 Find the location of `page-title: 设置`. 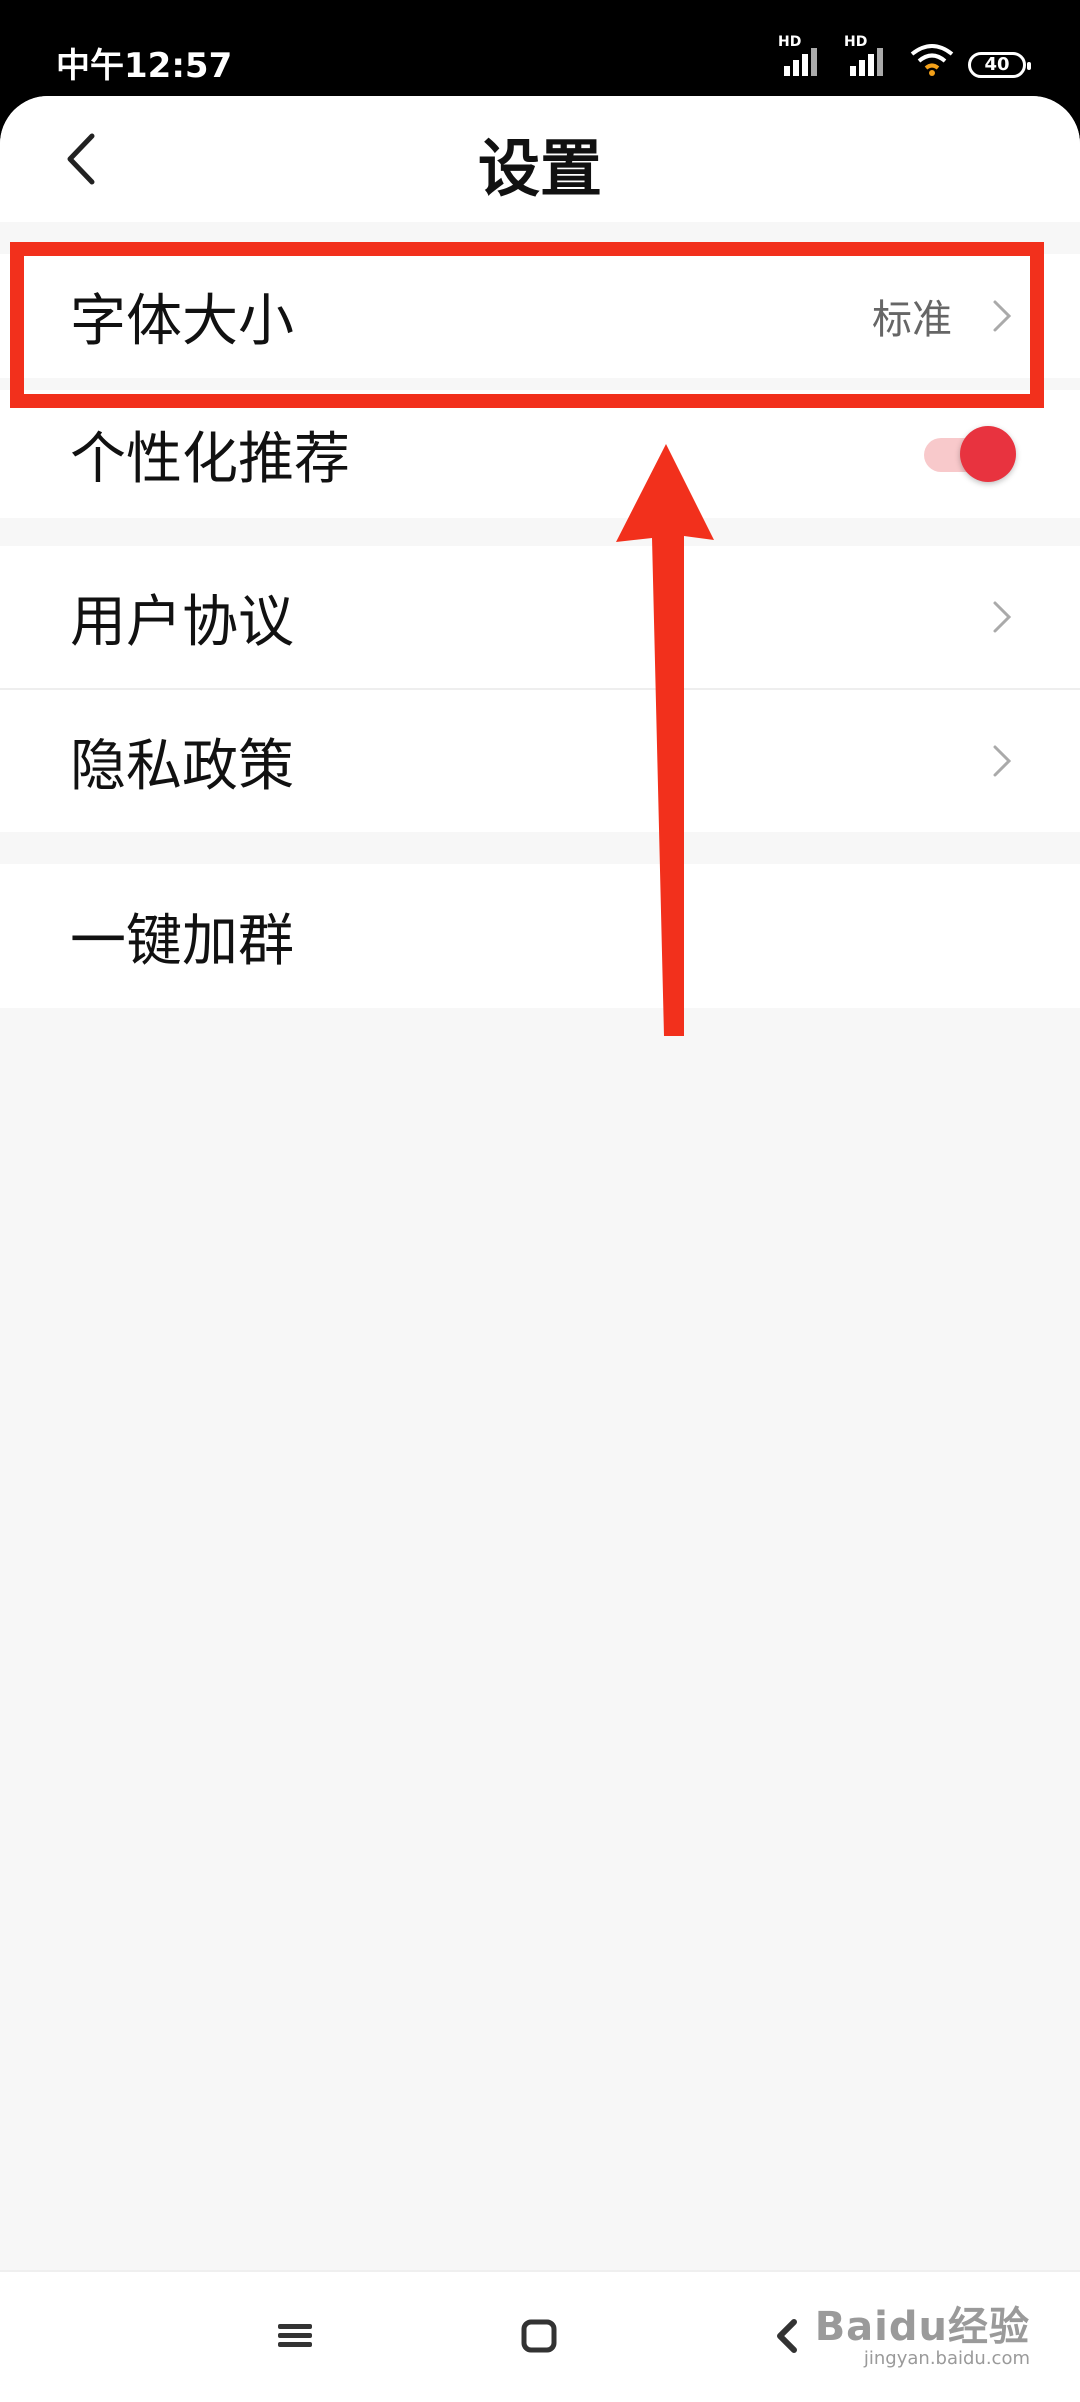

page-title: 设置 is located at coordinates (539, 168).